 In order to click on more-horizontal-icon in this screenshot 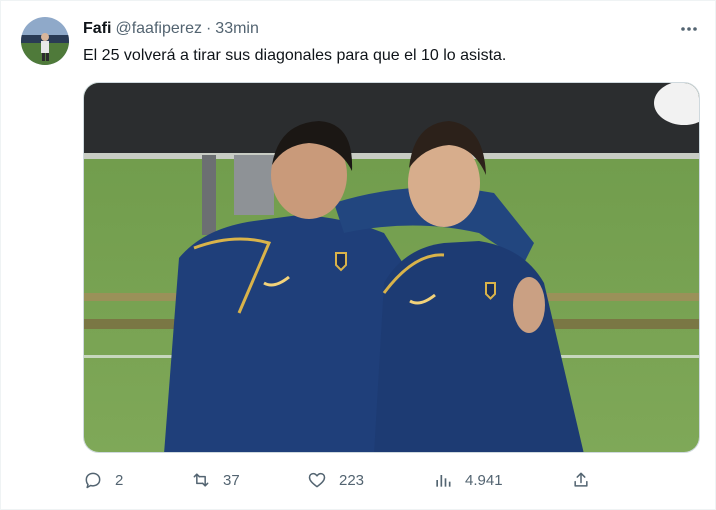, I will do `click(689, 29)`.